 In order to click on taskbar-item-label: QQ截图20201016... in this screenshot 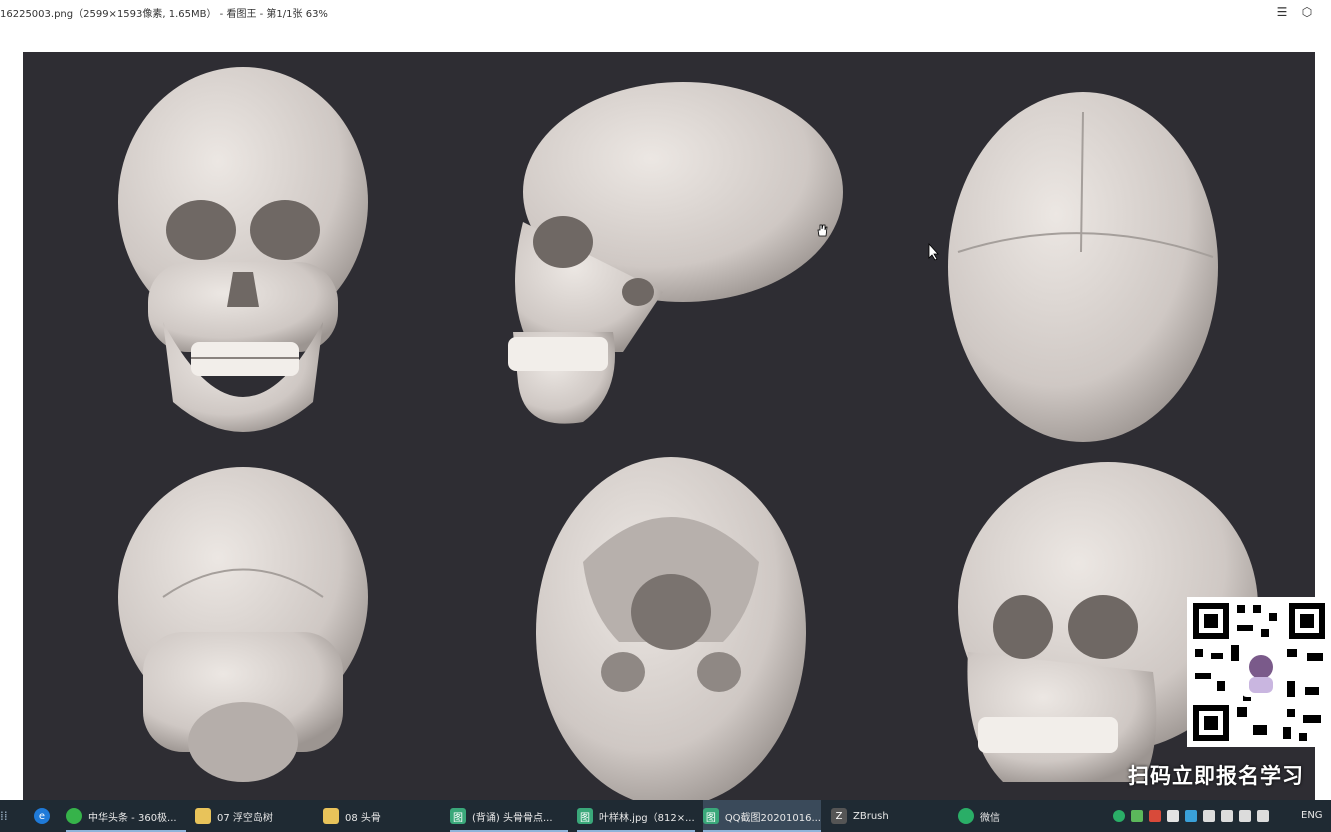, I will do `click(772, 818)`.